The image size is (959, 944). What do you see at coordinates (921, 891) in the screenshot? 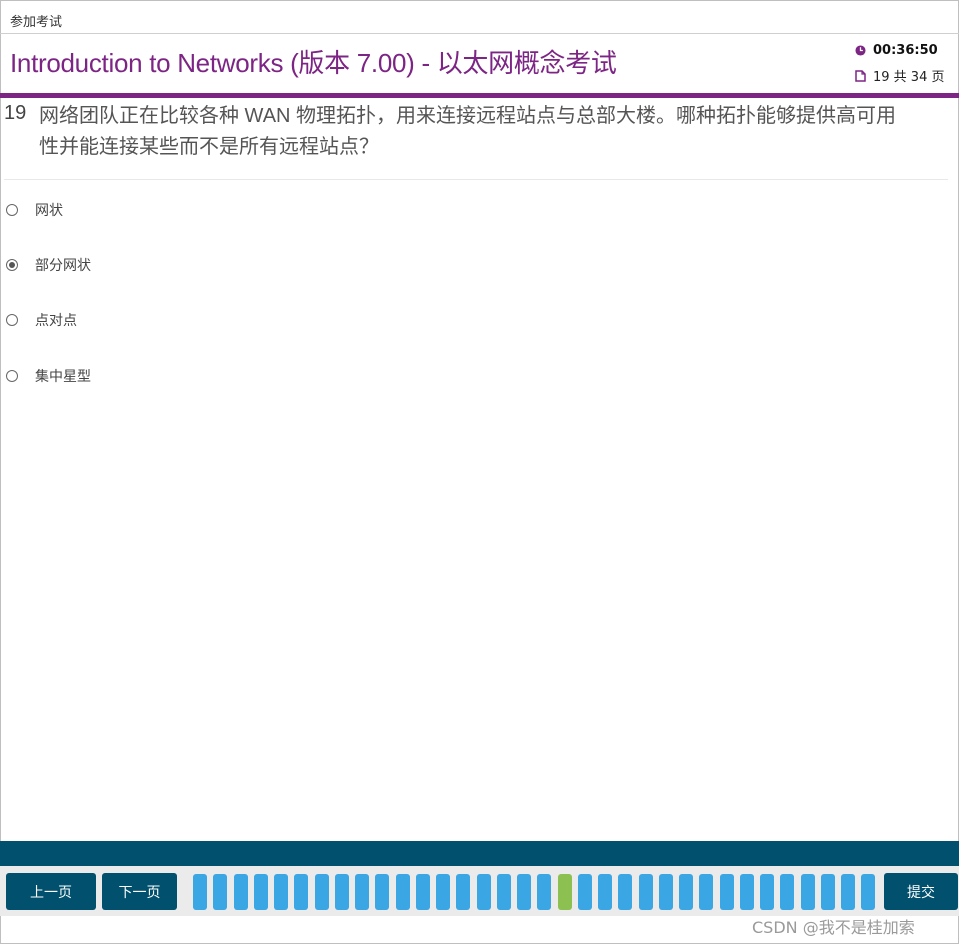
I see `submit-button: 提交` at bounding box center [921, 891].